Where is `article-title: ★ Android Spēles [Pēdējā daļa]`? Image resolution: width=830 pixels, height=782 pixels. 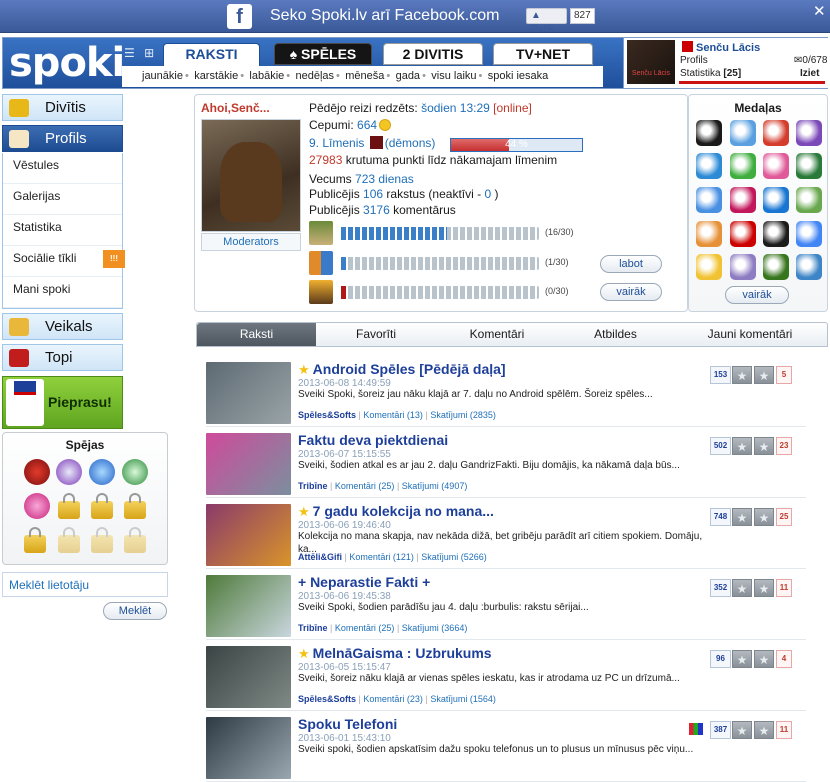
article-title: ★ Android Spēles [Pēdējā daļa] is located at coordinates (402, 369).